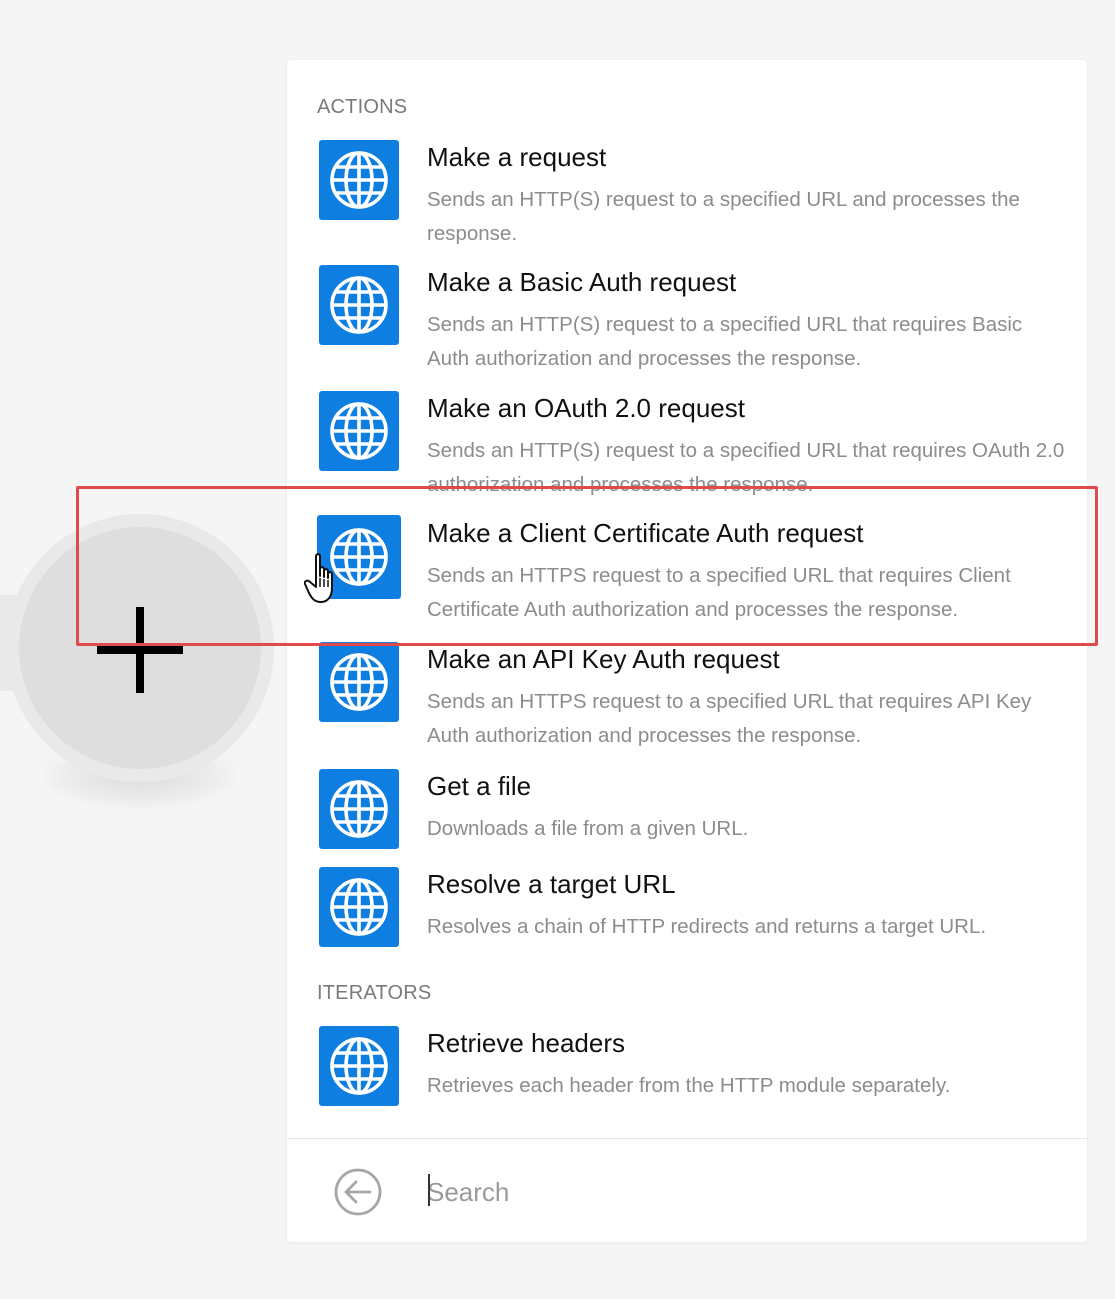 This screenshot has width=1115, height=1299. What do you see at coordinates (645, 533) in the screenshot?
I see `module-item-title: Make a Client Certificate Auth request` at bounding box center [645, 533].